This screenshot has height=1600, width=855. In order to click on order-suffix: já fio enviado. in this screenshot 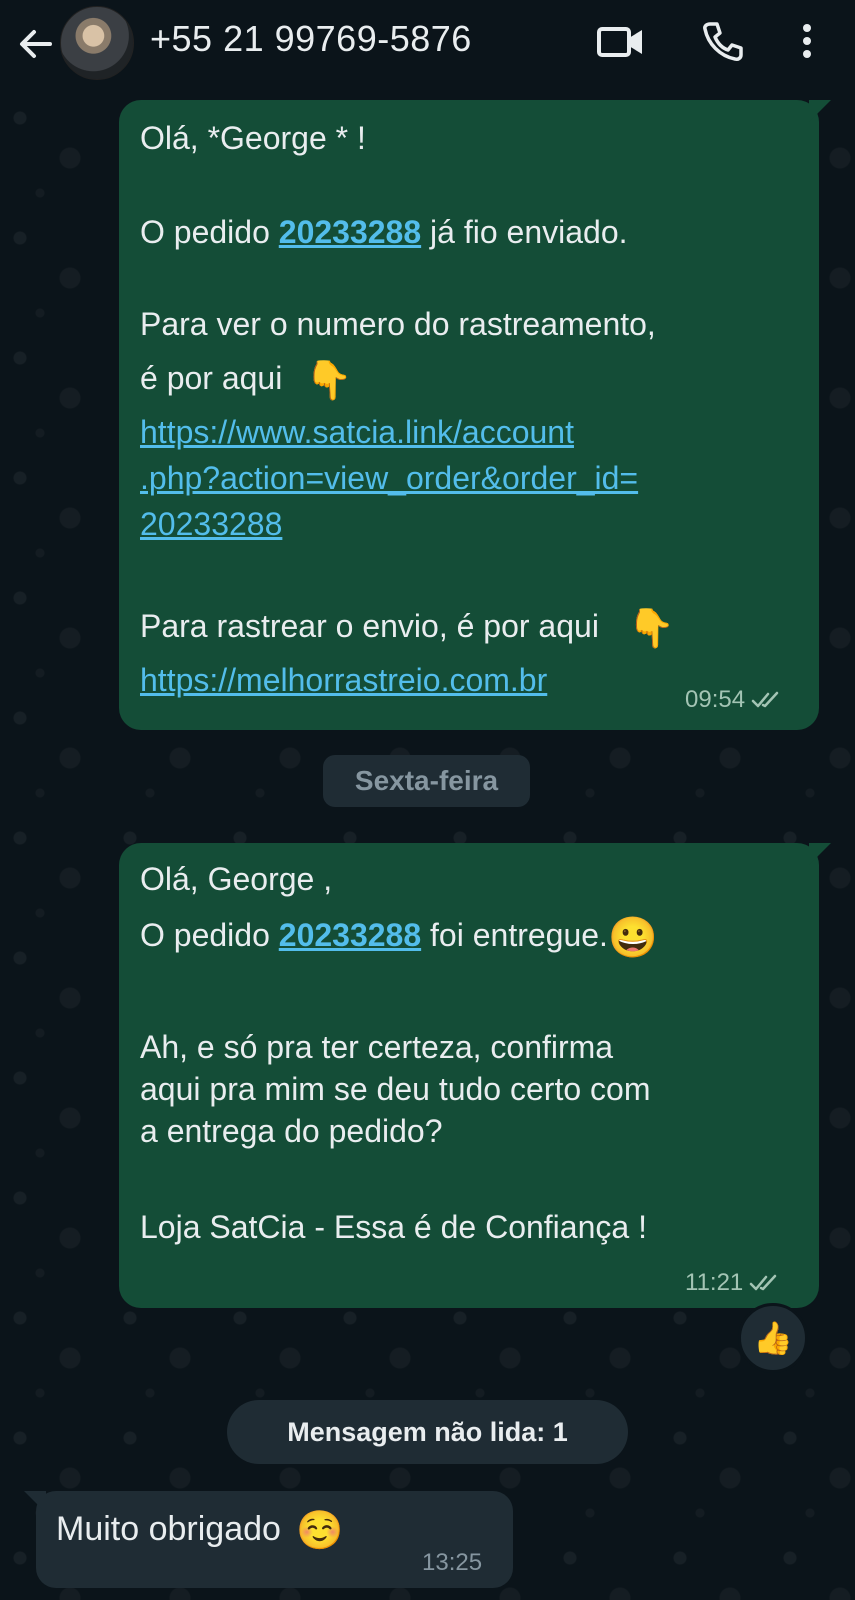, I will do `click(524, 232)`.